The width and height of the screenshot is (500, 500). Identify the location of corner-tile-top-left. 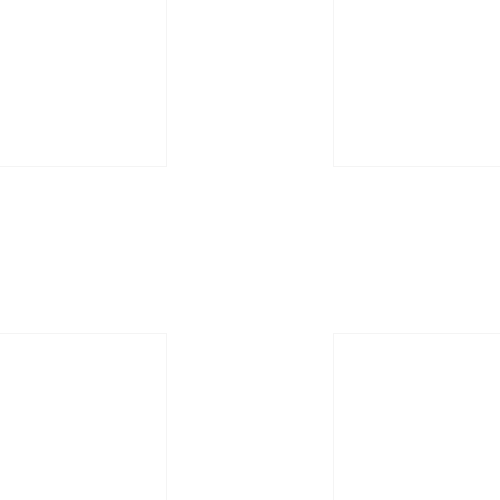
(83, 83).